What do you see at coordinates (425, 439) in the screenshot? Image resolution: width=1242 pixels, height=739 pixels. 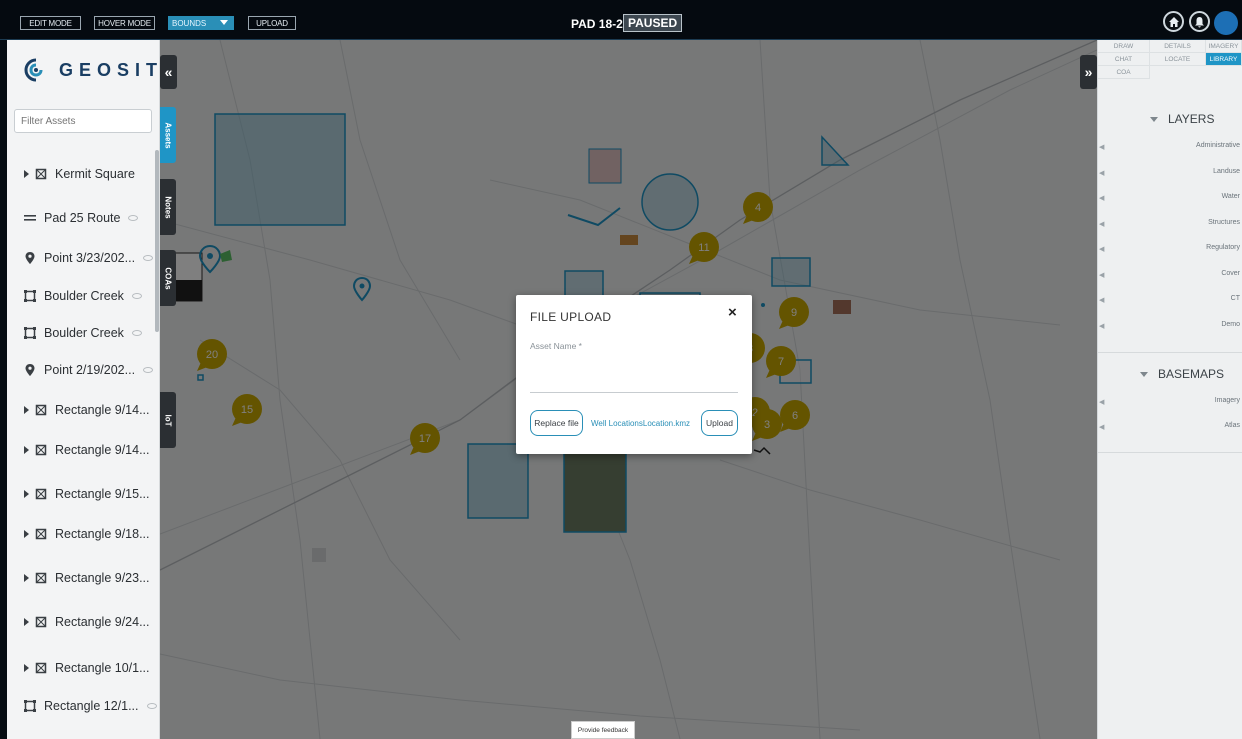 I see `cluster-marker: 17` at bounding box center [425, 439].